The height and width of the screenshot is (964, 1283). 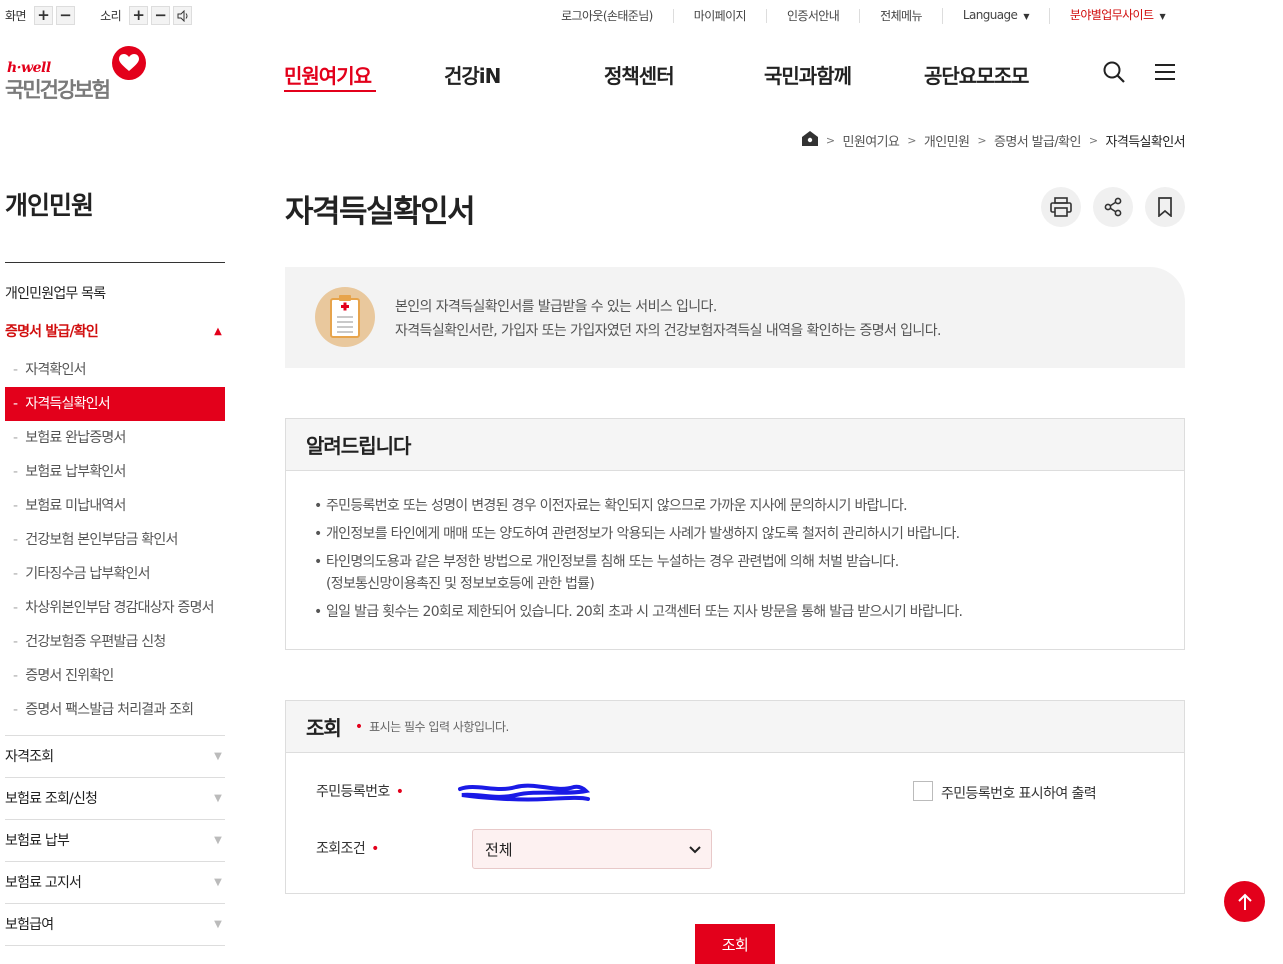 What do you see at coordinates (360, 792) in the screenshot?
I see `rrn-label: 주민등록번호 •` at bounding box center [360, 792].